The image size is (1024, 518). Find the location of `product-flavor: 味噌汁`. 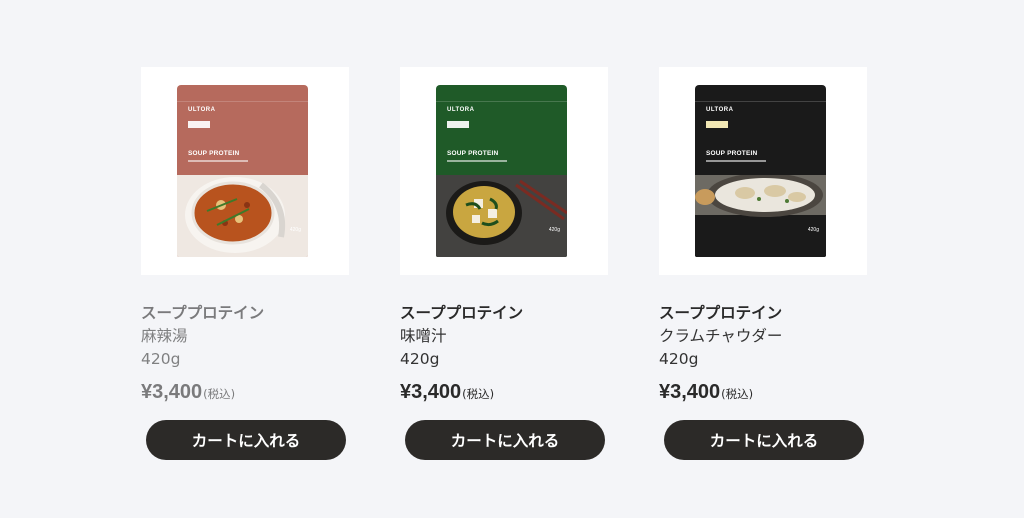

product-flavor: 味噌汁 is located at coordinates (504, 336).